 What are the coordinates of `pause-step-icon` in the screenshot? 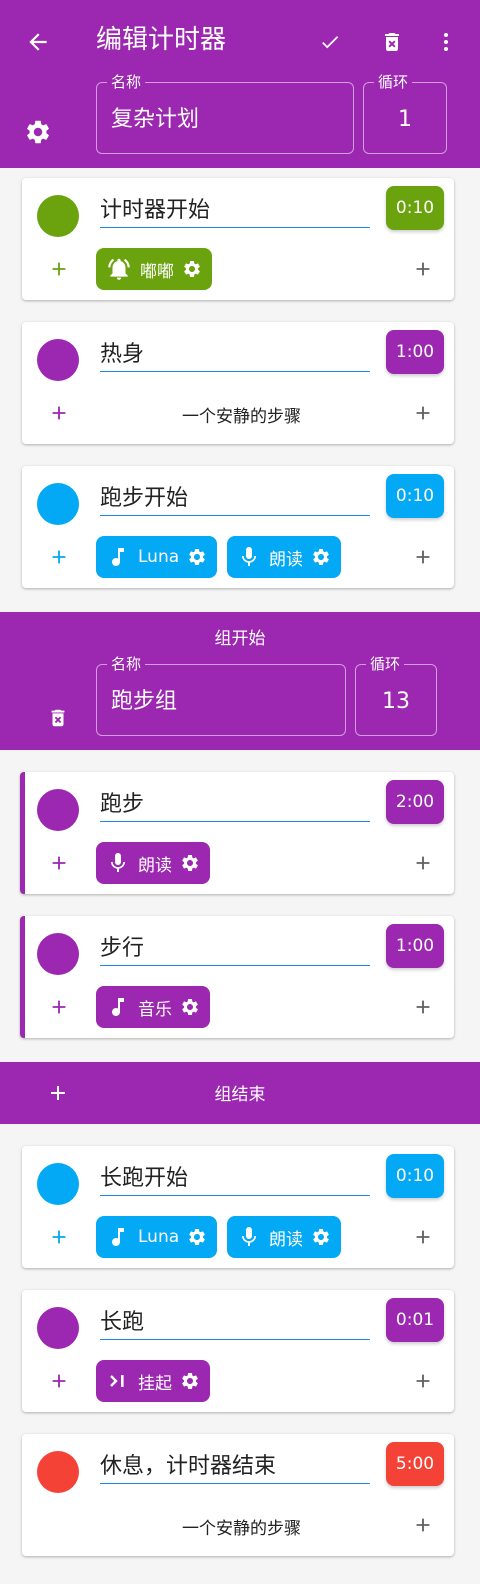 It's located at (117, 1381).